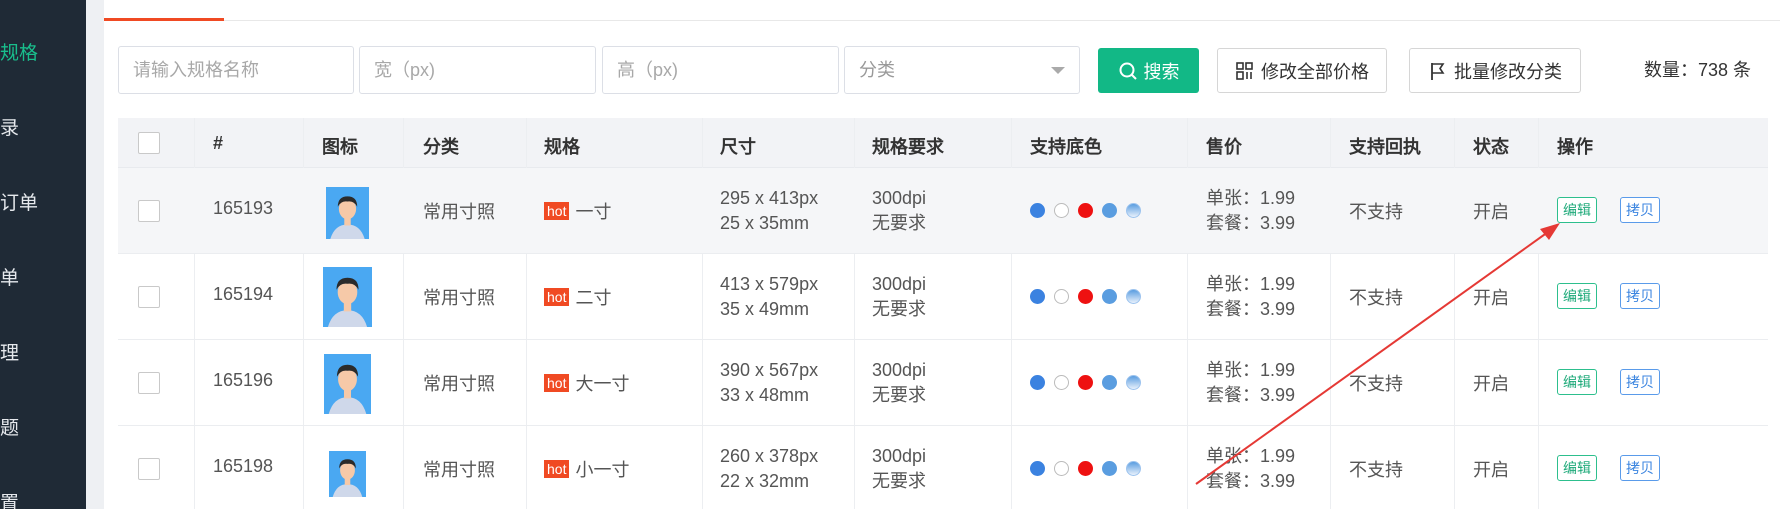 This screenshot has width=1780, height=509. What do you see at coordinates (19, 201) in the screenshot?
I see `sidebar-item-order: 订单` at bounding box center [19, 201].